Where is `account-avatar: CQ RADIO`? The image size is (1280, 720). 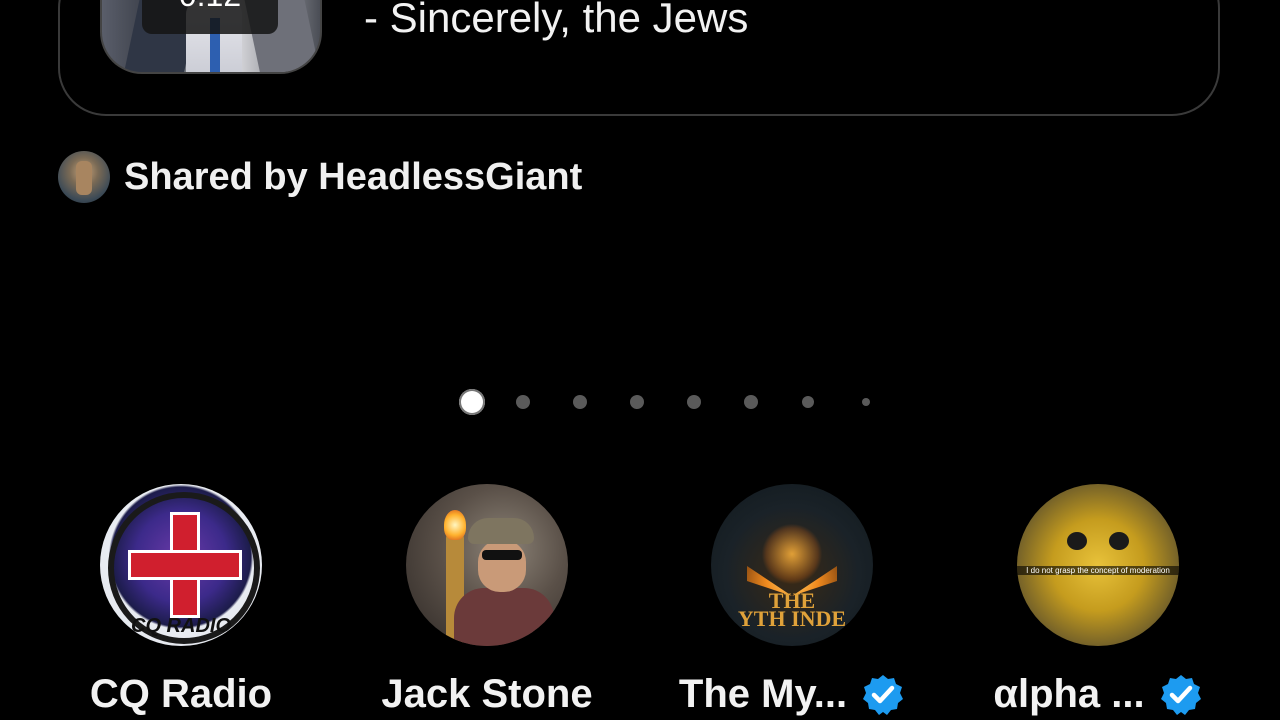 account-avatar: CQ RADIO is located at coordinates (181, 565).